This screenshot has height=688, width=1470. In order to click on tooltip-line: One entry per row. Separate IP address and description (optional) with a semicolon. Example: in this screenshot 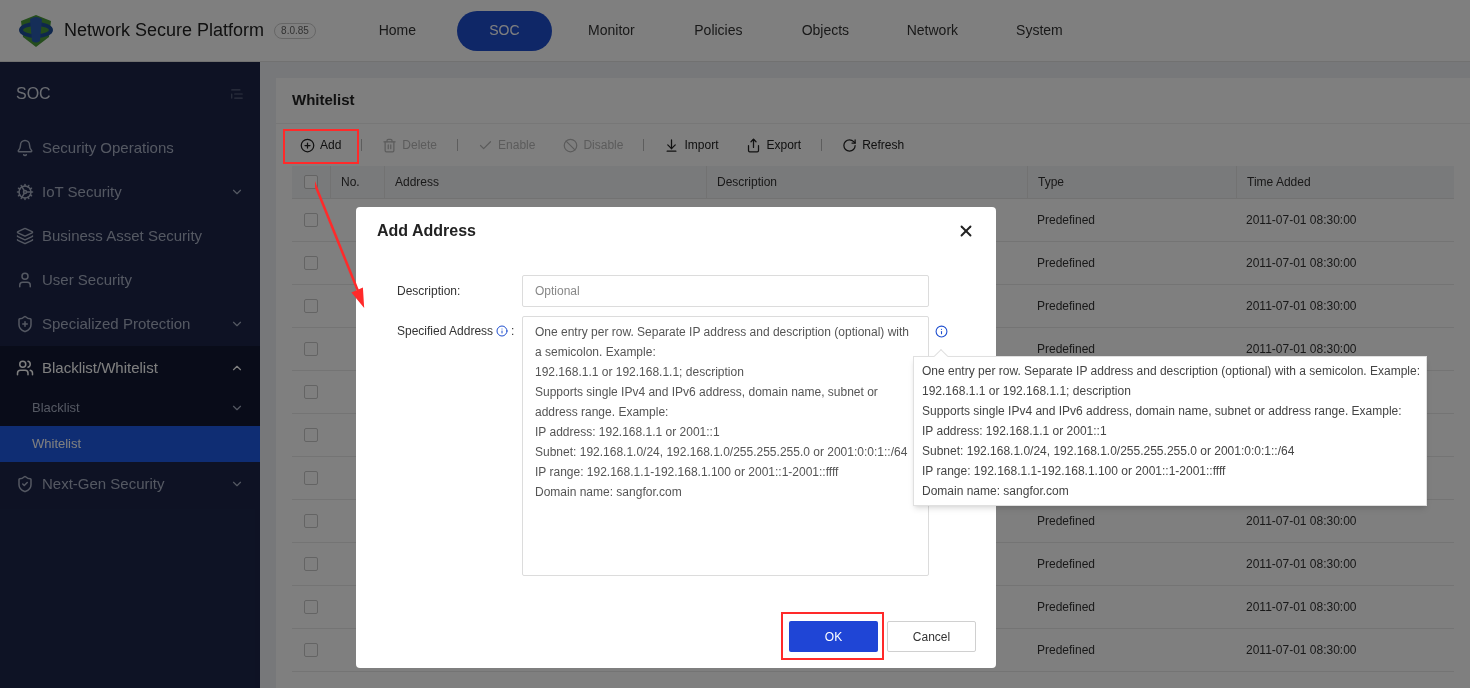, I will do `click(1170, 371)`.